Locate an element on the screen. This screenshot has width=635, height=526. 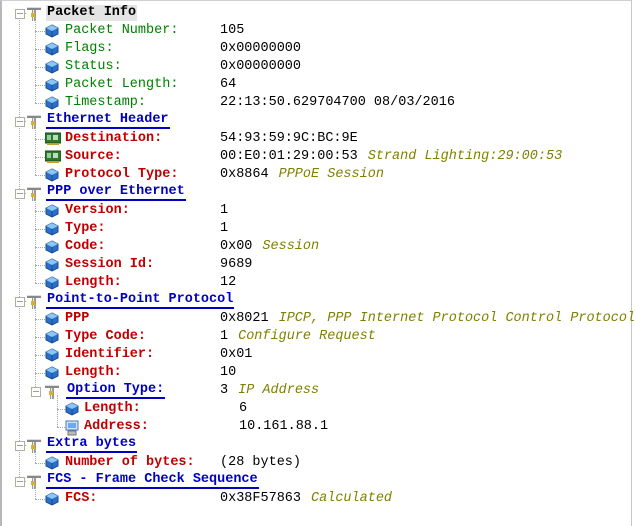
value-text: 22:13:50.629704700 08/03/2016 is located at coordinates (337, 102).